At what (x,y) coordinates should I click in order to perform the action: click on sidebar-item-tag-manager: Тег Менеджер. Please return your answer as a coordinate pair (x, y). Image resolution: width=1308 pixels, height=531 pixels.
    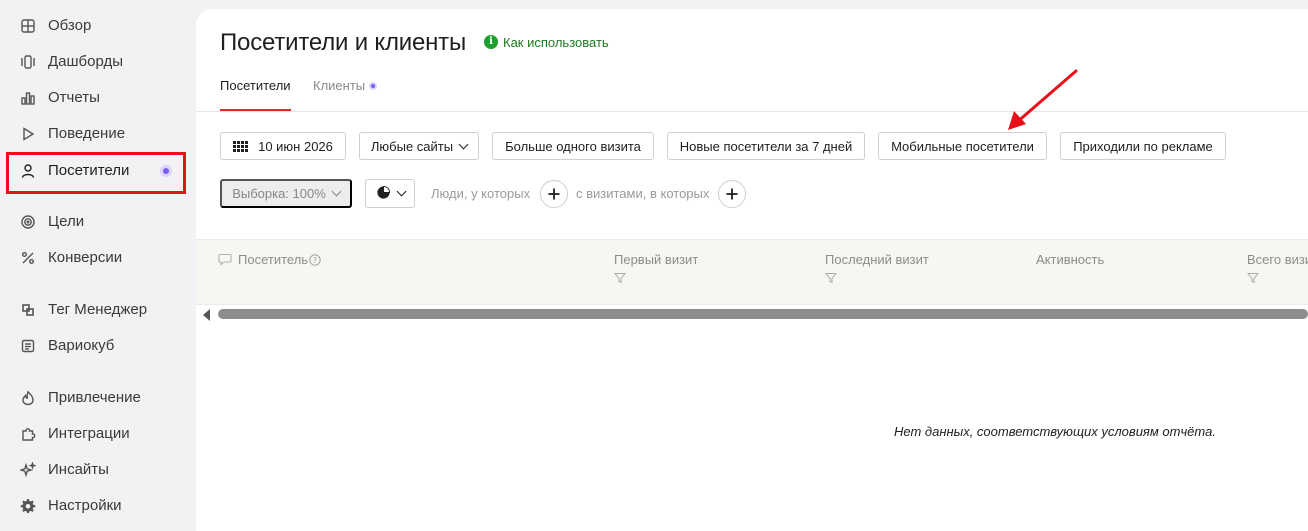
    Looking at the image, I should click on (95, 310).